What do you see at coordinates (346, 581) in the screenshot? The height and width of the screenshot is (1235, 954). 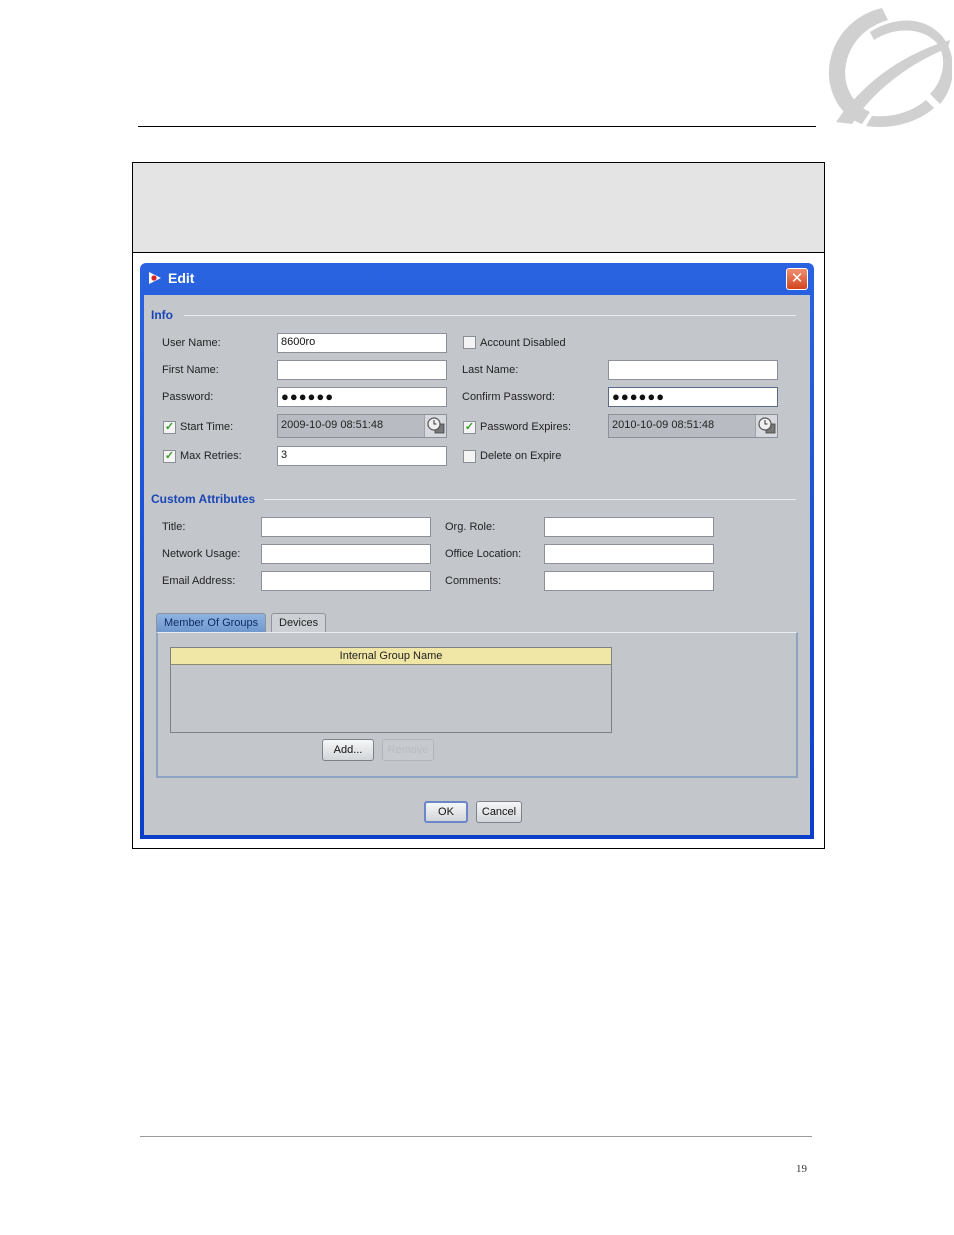 I see `email-address-input` at bounding box center [346, 581].